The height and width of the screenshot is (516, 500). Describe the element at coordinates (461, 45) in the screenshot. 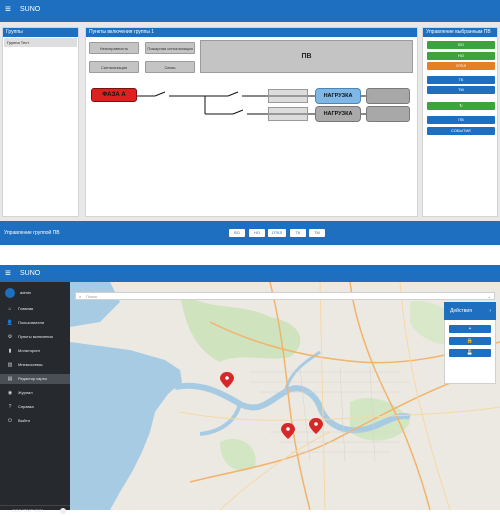

I see `vo-button: ВО` at that location.